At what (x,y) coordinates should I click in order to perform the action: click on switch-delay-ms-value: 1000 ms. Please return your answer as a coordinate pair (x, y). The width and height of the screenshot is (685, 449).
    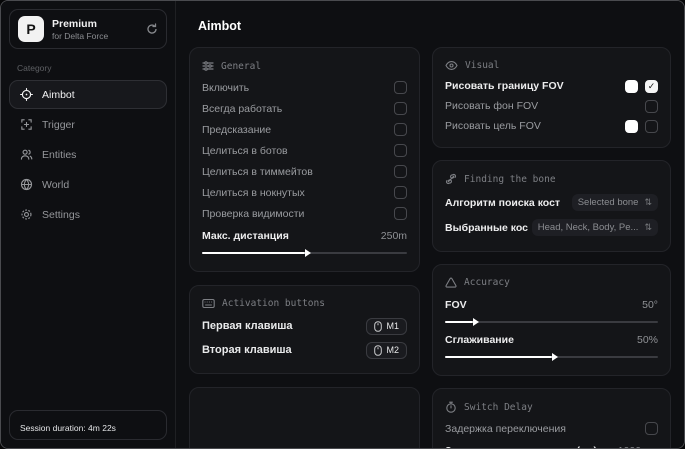
    Looking at the image, I should click on (638, 447).